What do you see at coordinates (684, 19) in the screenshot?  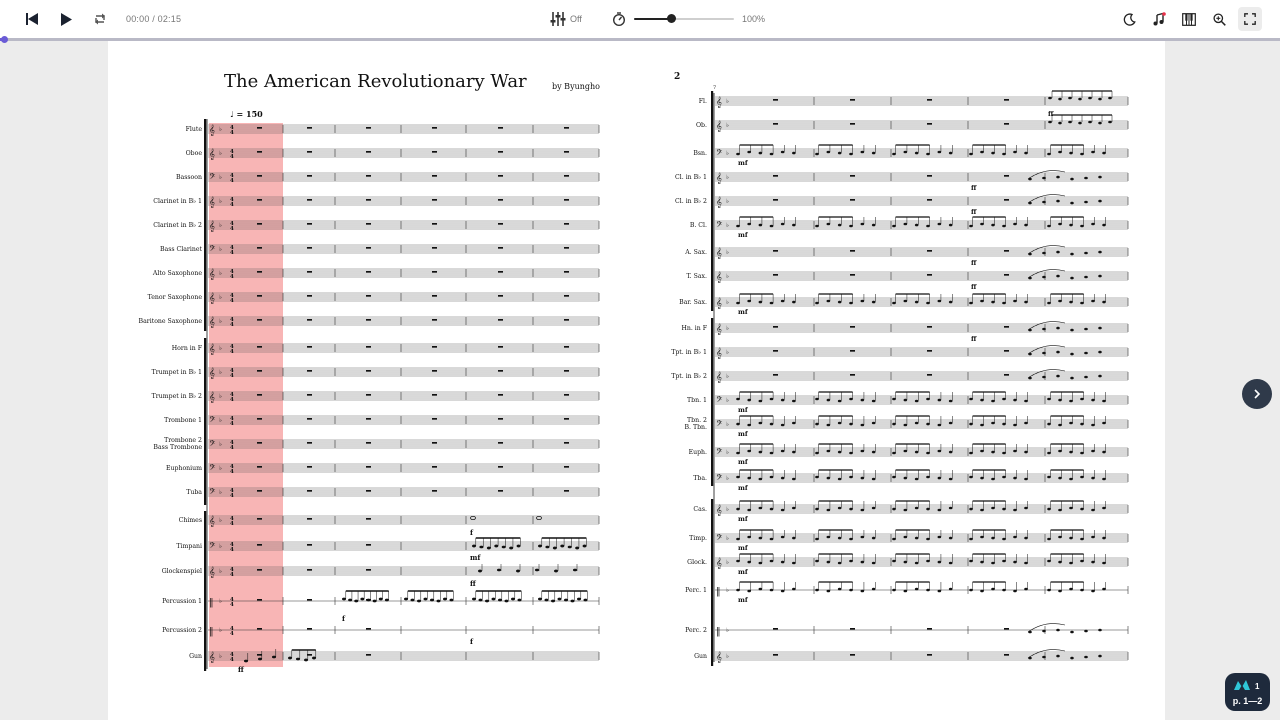 I see `tempo-slider` at bounding box center [684, 19].